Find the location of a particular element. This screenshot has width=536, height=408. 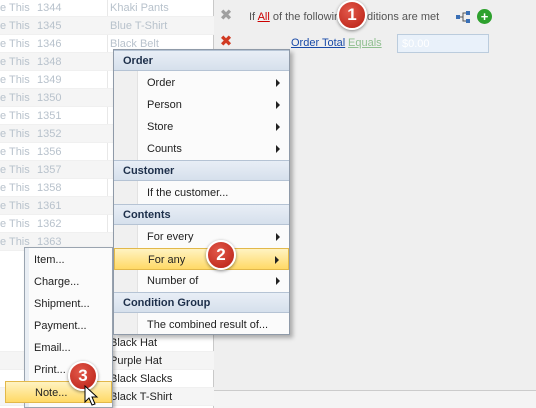

value-input is located at coordinates (443, 43).